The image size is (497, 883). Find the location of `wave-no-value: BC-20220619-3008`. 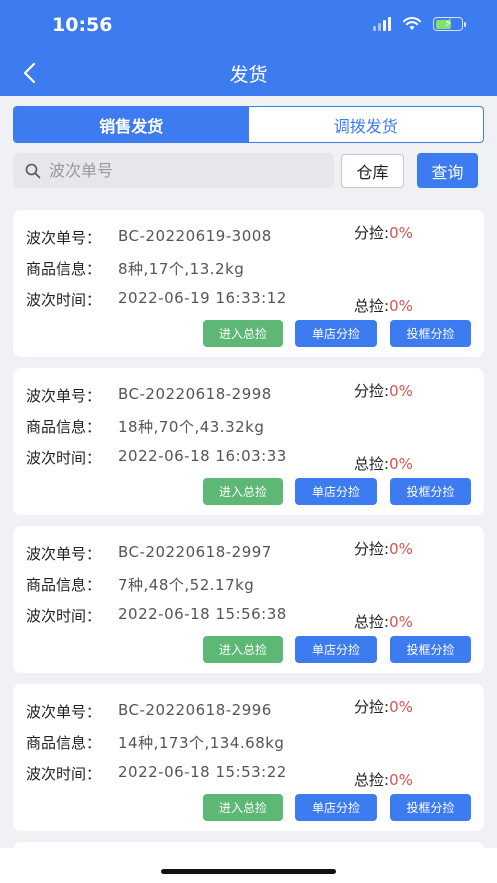

wave-no-value: BC-20220619-3008 is located at coordinates (195, 236).